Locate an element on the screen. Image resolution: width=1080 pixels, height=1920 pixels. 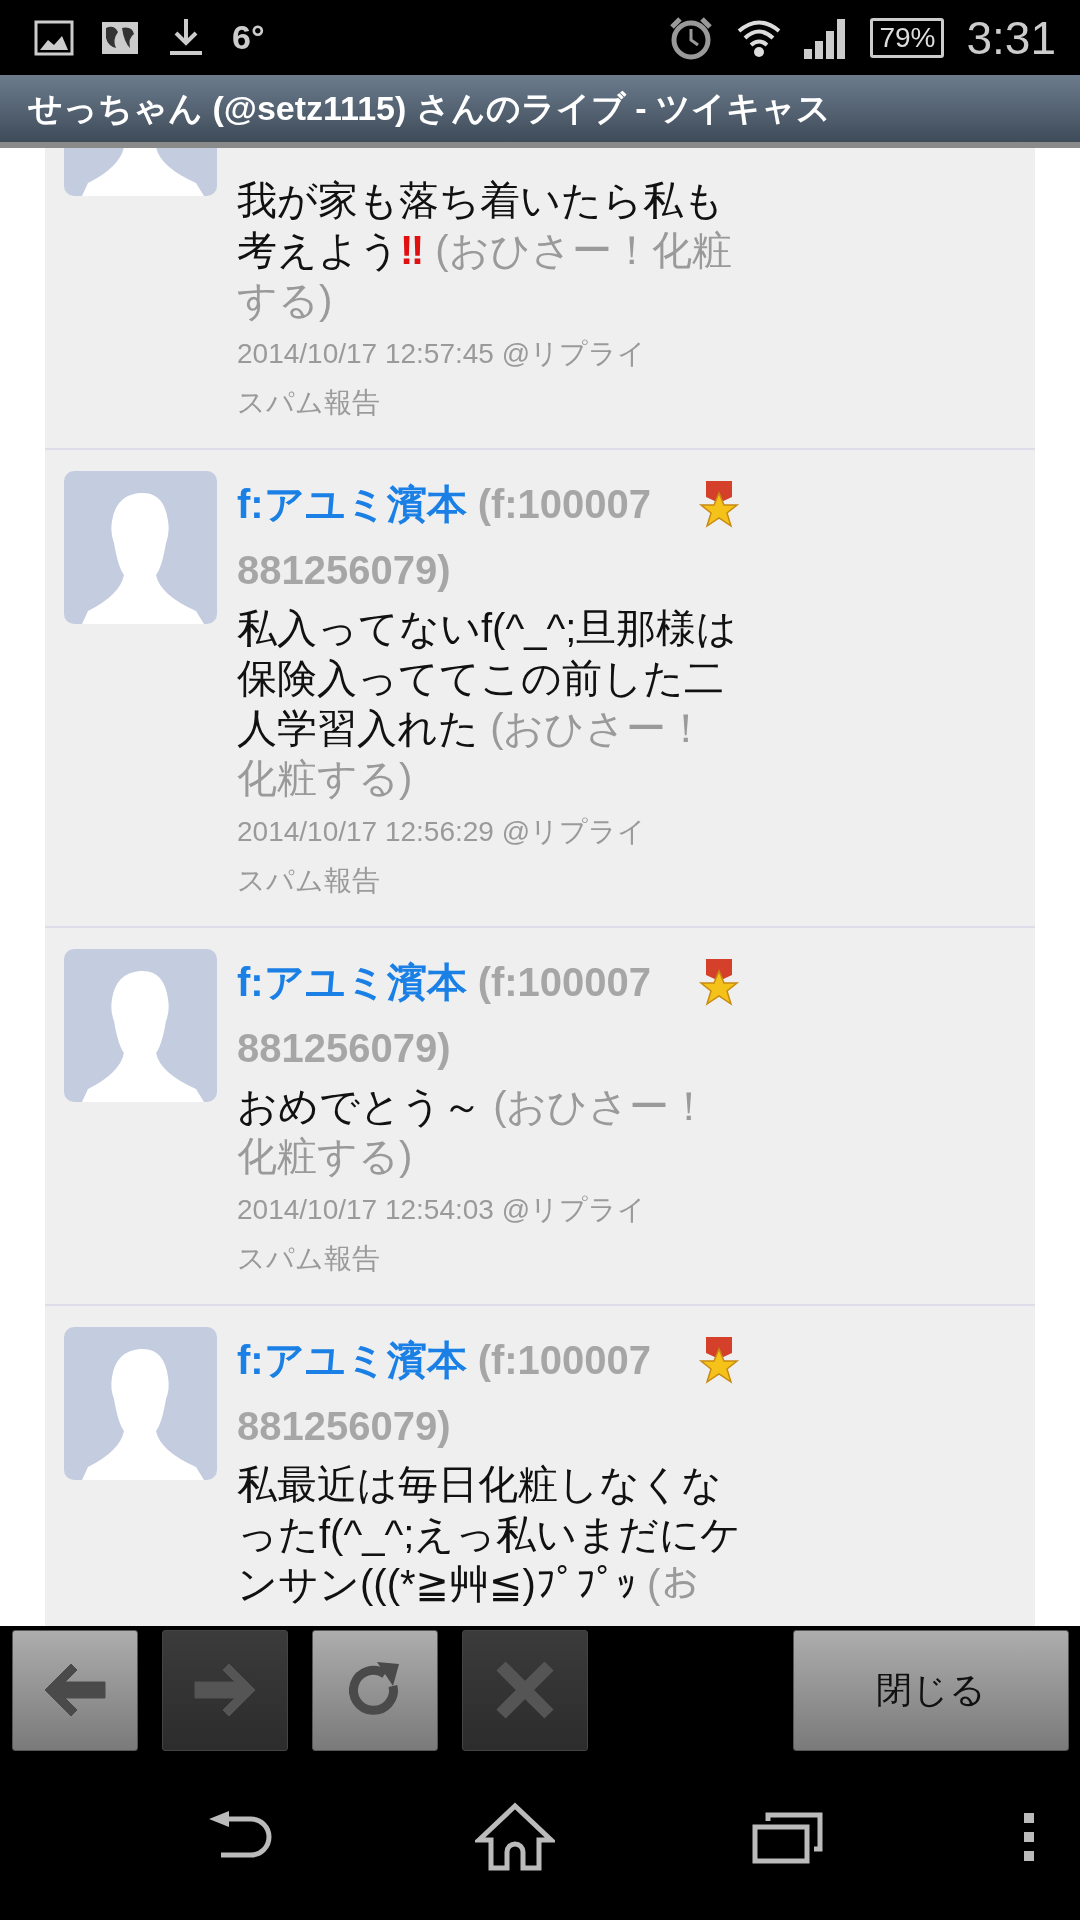
map-icon is located at coordinates (120, 37).